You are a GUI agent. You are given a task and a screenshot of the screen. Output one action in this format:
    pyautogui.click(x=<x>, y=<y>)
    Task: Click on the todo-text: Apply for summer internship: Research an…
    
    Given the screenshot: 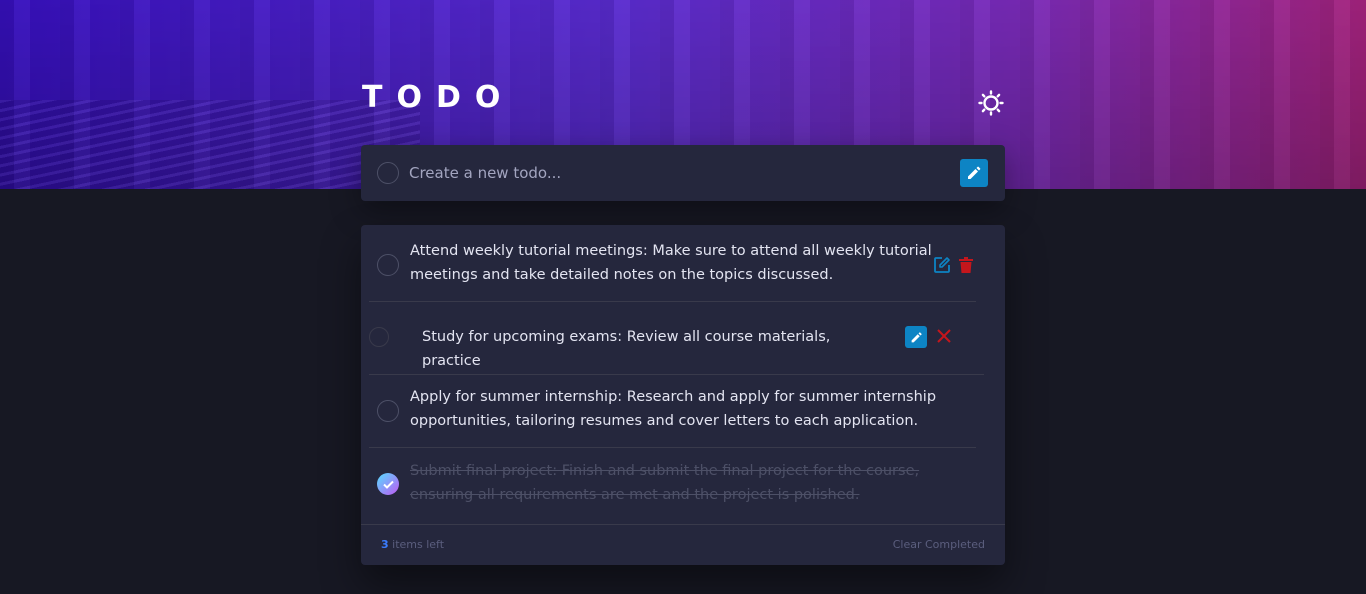 What is the action you would take?
    pyautogui.click(x=690, y=409)
    